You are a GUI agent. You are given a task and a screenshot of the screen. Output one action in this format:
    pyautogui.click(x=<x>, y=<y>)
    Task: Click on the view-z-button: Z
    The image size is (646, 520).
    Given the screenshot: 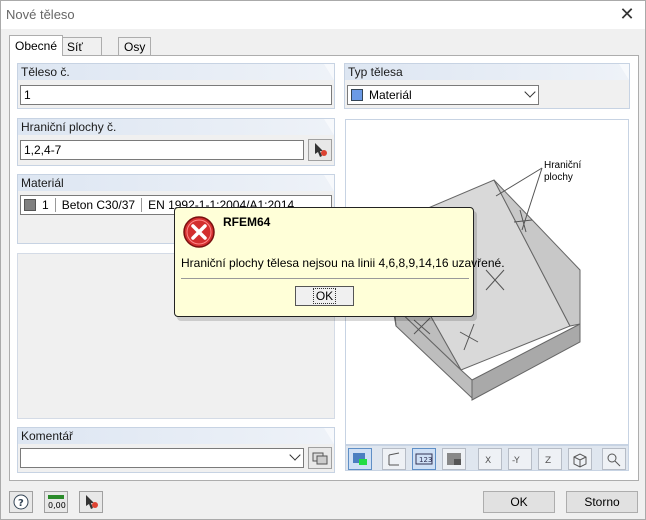 What is the action you would take?
    pyautogui.click(x=550, y=459)
    